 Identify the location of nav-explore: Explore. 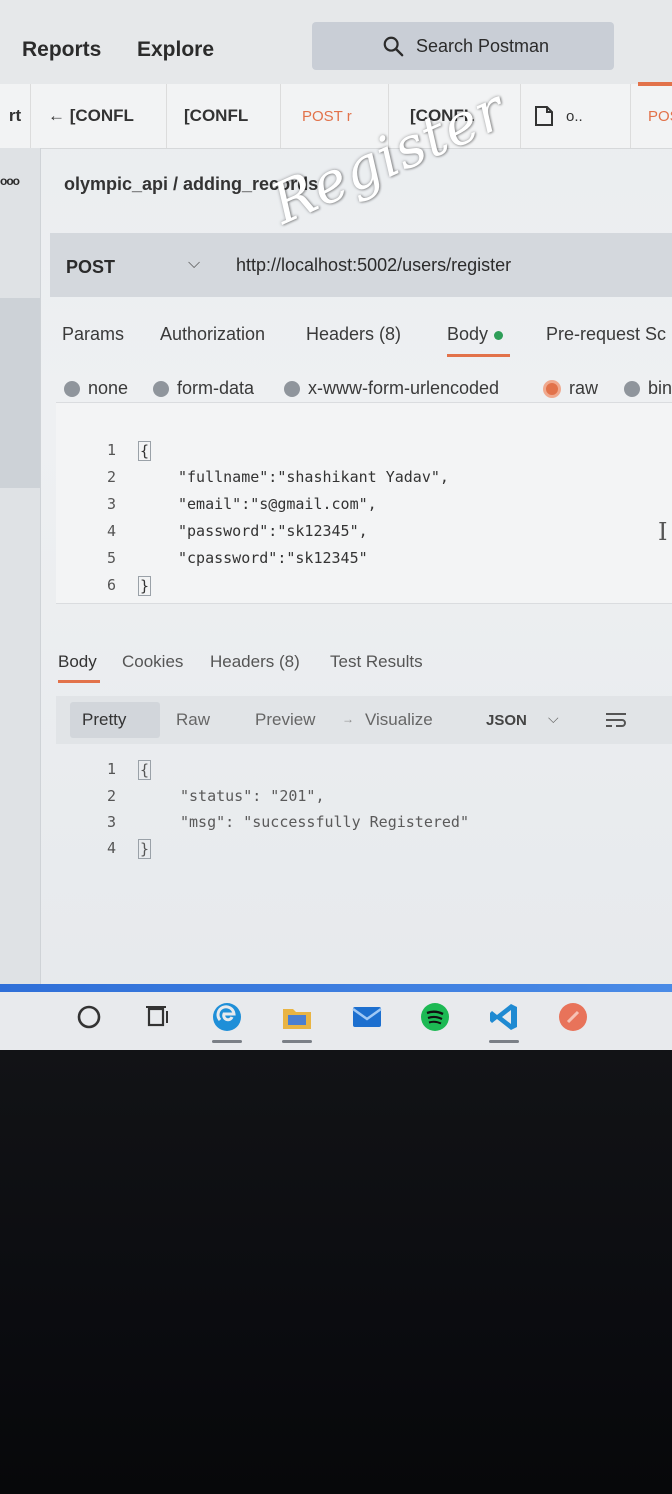
(175, 50).